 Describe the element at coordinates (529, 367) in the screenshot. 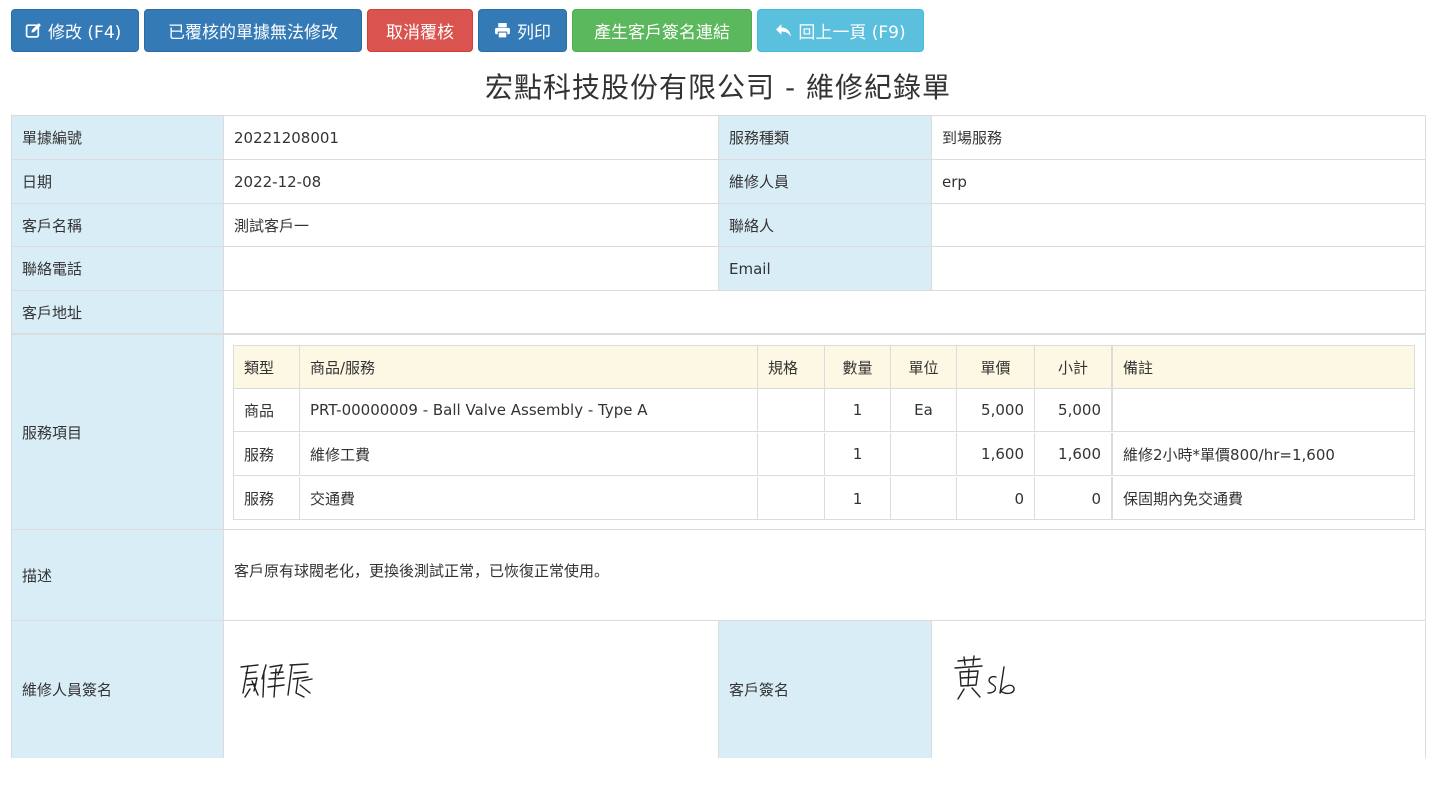

I see `header-product: 商品/服務` at that location.